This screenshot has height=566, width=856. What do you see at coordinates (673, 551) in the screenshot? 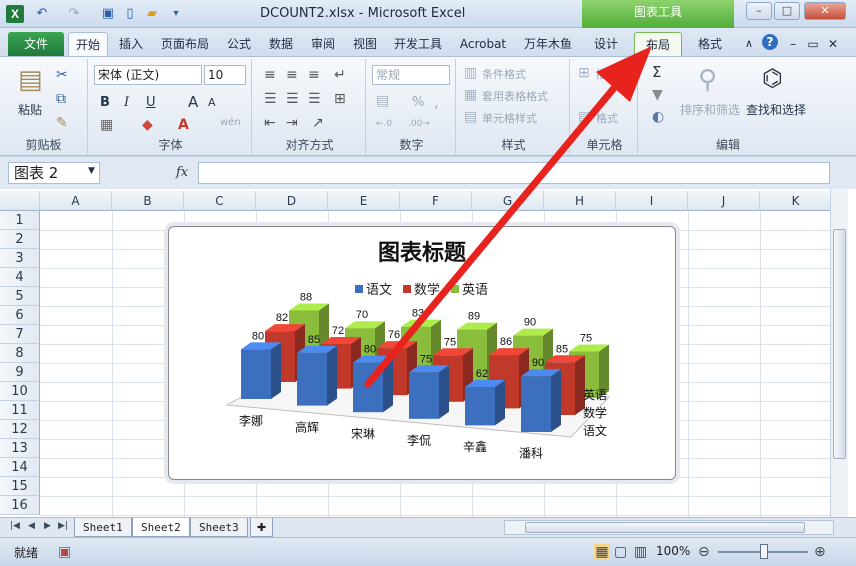
I see `zoom-level: 100%` at bounding box center [673, 551].